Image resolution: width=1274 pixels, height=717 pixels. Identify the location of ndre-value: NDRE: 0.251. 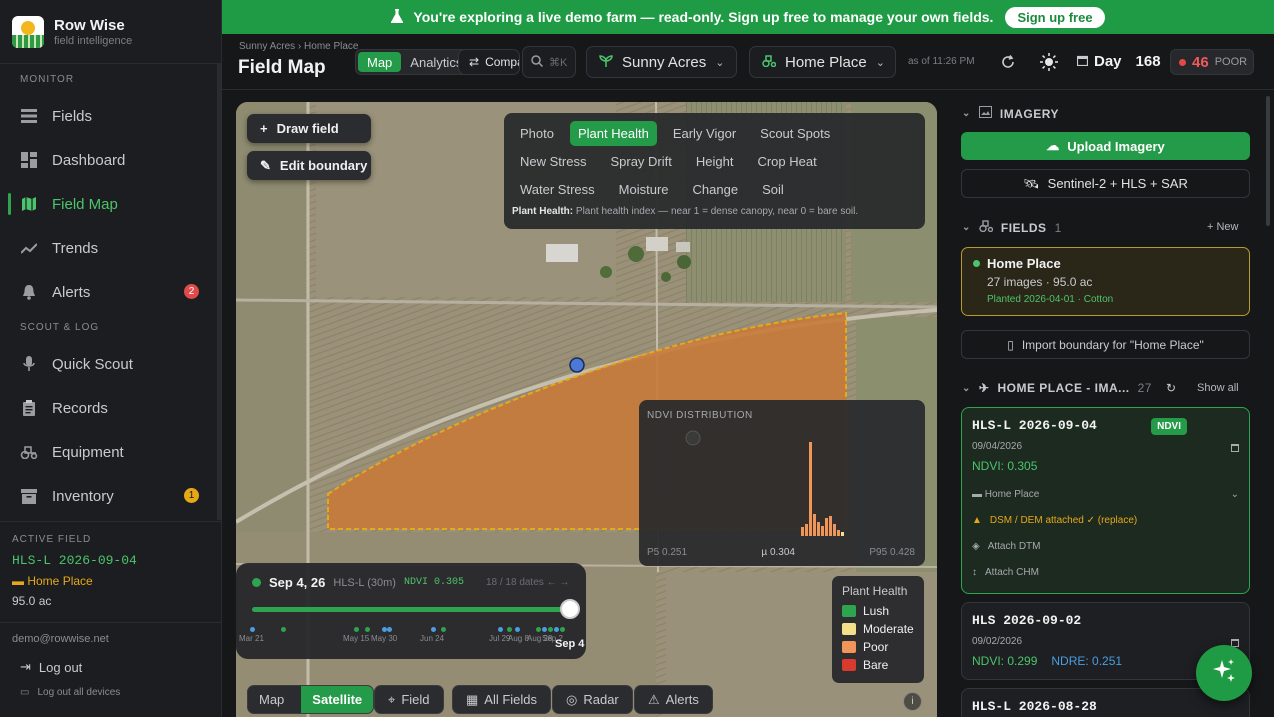
(1087, 661).